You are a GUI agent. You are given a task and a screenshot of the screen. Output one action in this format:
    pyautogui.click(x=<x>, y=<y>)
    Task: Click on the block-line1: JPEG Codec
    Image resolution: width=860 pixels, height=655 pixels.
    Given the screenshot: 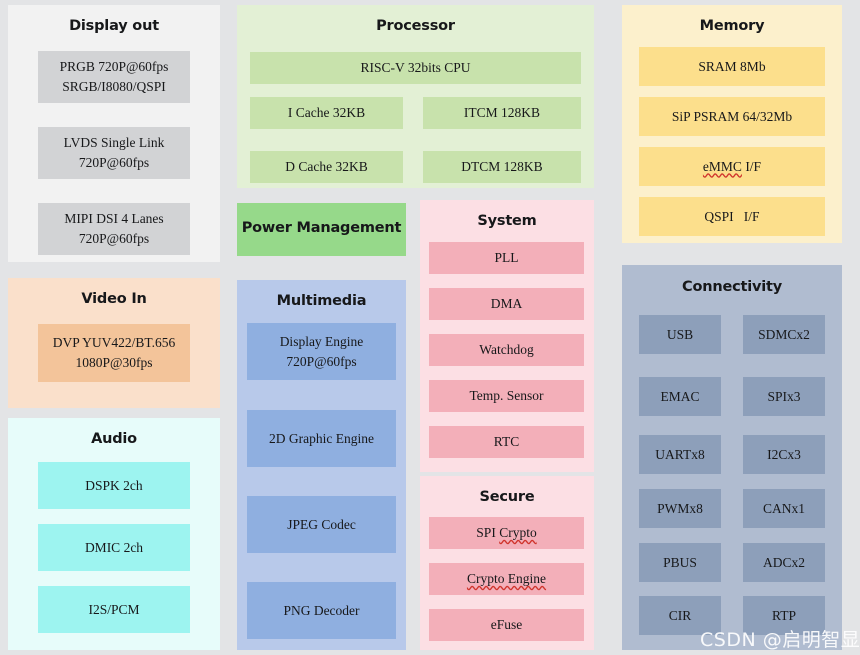 What is the action you would take?
    pyautogui.click(x=321, y=525)
    